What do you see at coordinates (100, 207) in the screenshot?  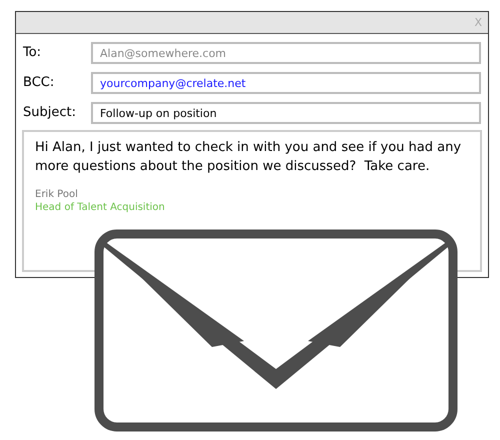 I see `signature-title: Head of Talent Acquisition` at bounding box center [100, 207].